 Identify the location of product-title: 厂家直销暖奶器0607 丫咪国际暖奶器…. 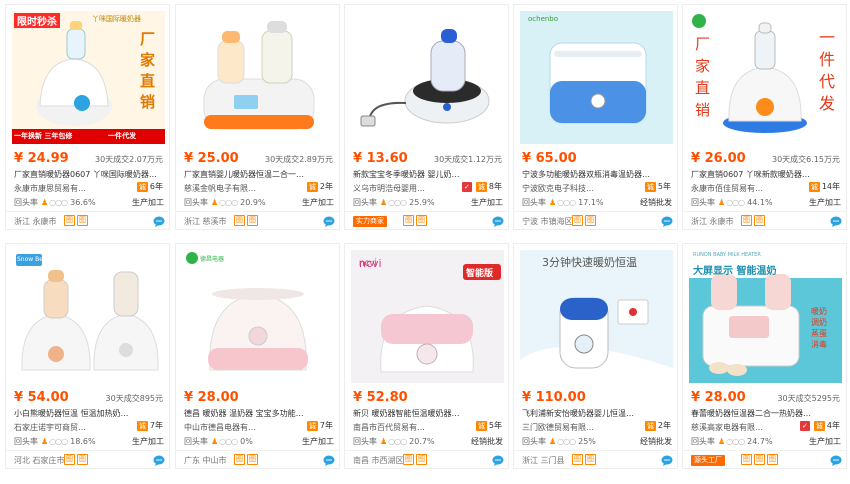
(89, 174).